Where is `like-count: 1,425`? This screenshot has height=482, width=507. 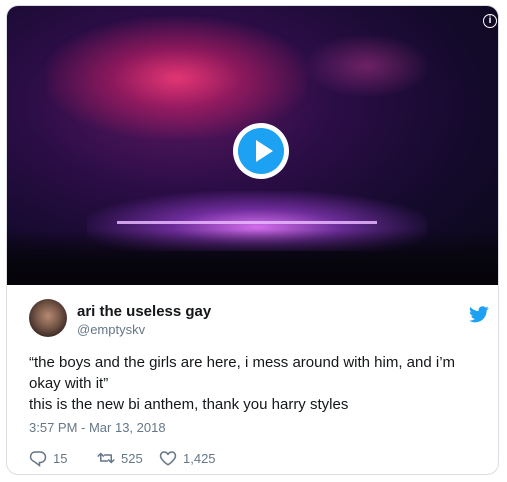 like-count: 1,425 is located at coordinates (199, 458).